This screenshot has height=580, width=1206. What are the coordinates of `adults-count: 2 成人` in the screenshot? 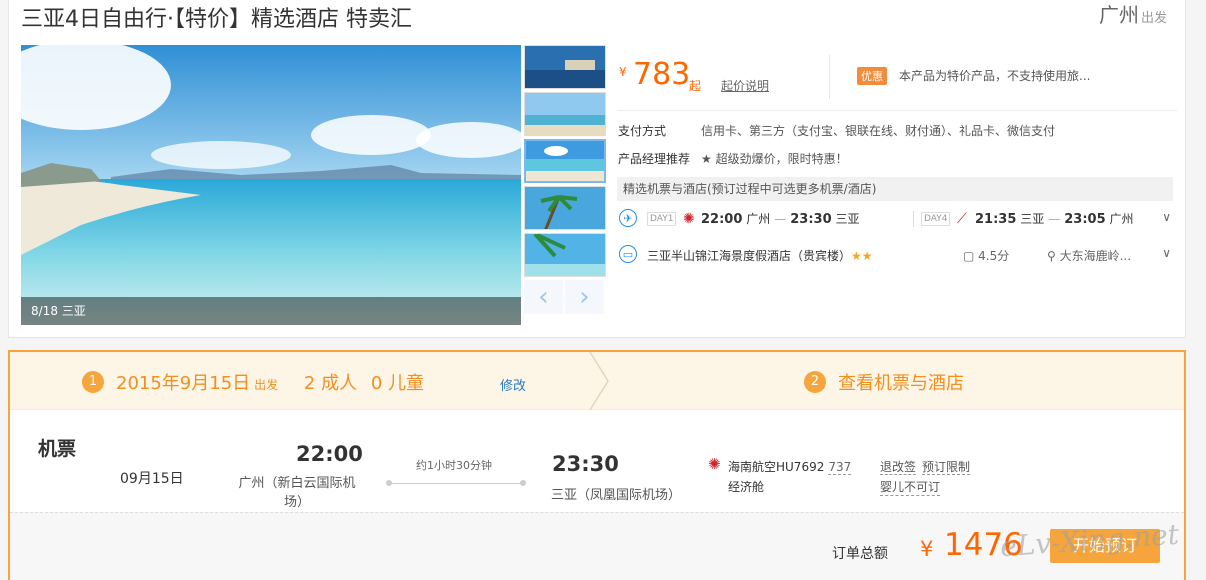 It's located at (330, 383).